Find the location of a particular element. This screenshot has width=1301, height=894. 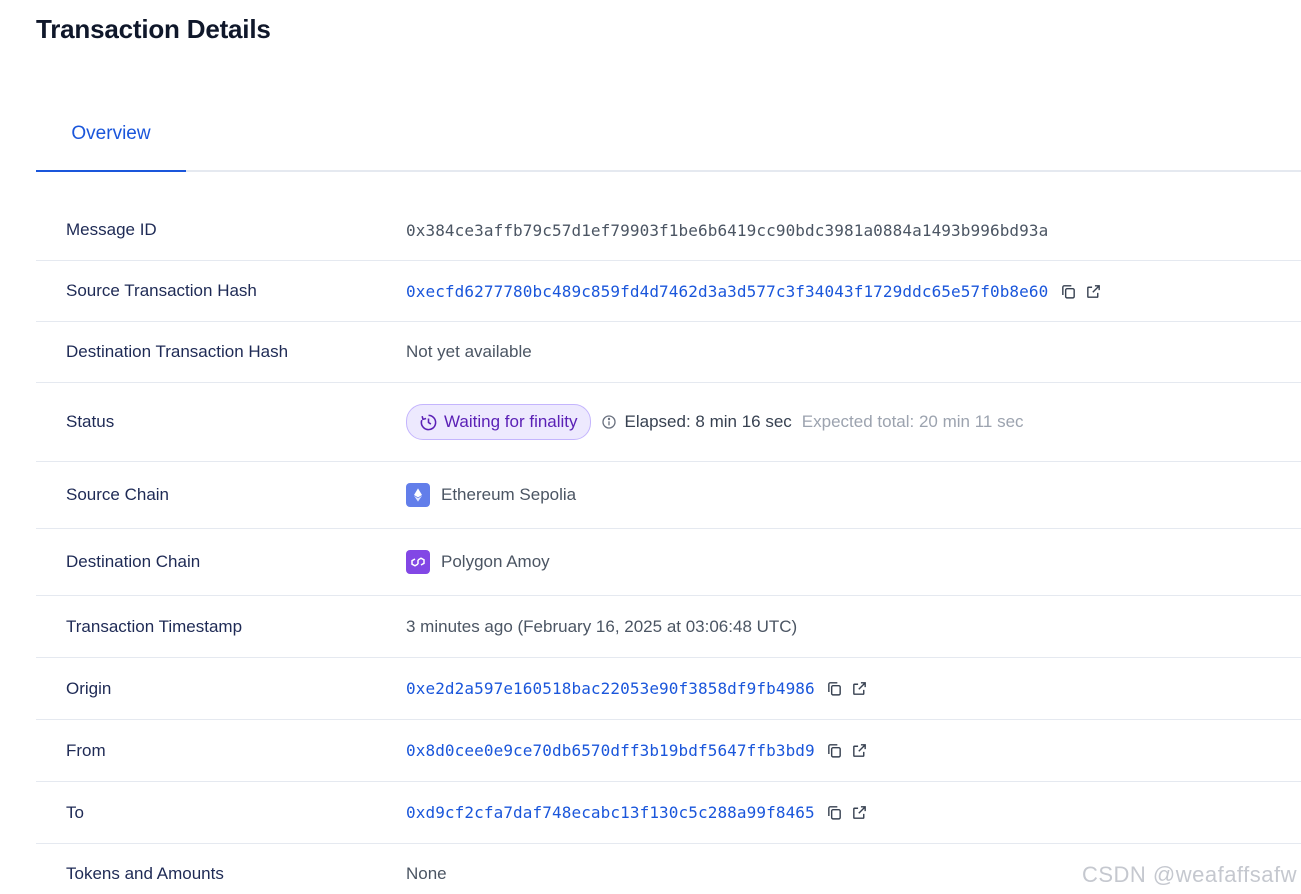

row-label: Origin is located at coordinates (89, 688).